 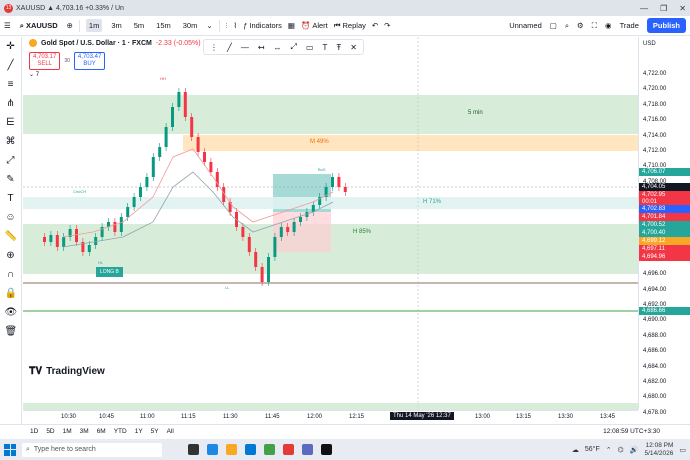 I want to click on range-button-ytd: YTD, so click(x=120, y=431).